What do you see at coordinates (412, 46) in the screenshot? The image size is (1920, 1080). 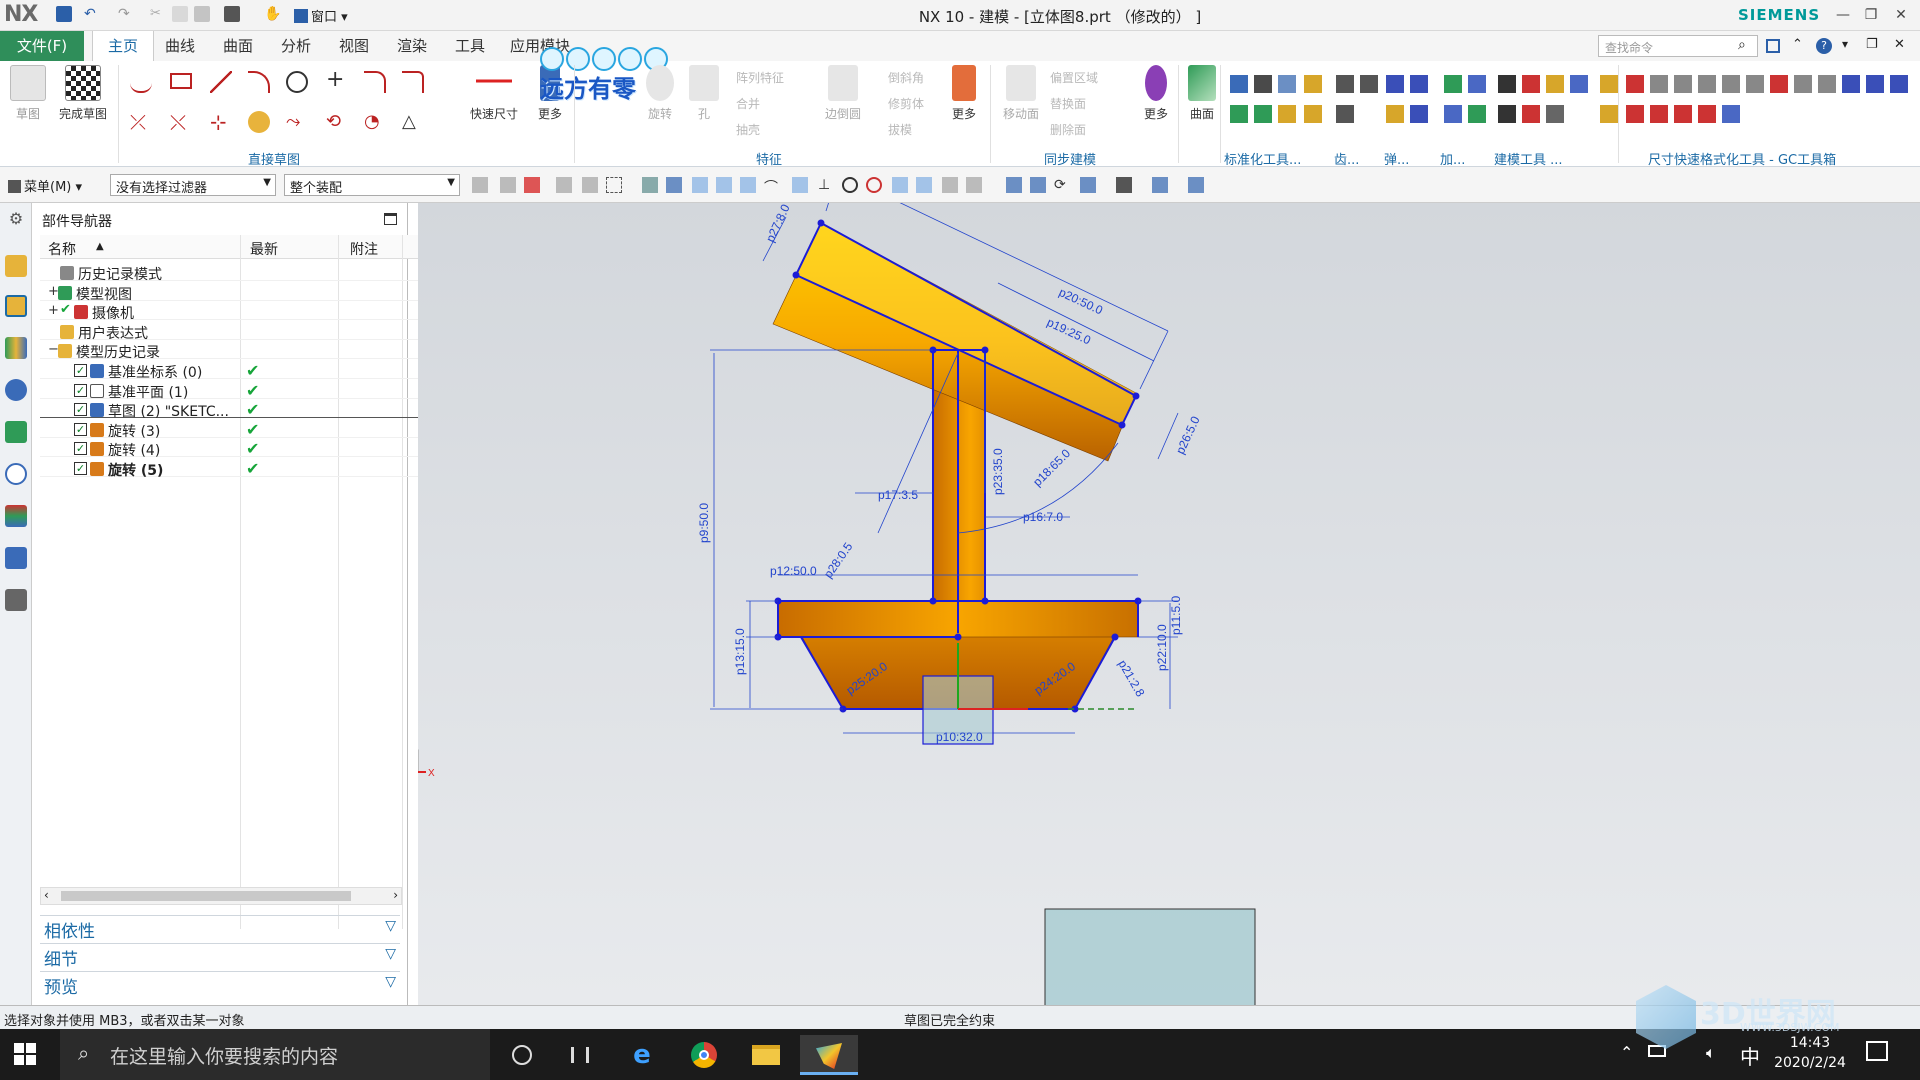 I see `tab-render: 渲染` at bounding box center [412, 46].